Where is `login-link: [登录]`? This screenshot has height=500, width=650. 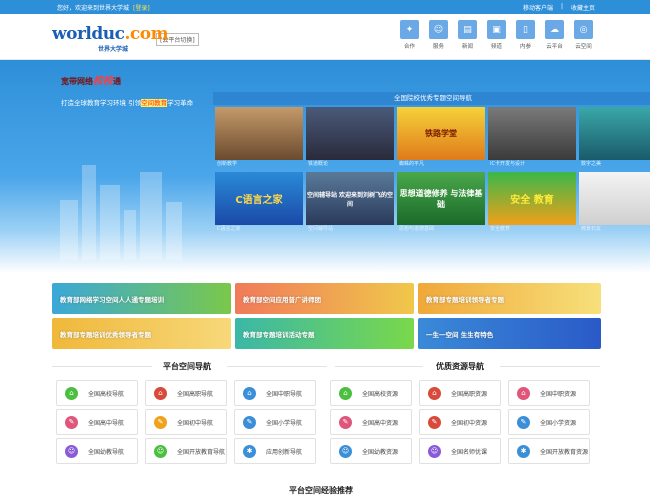
login-link: [登录] is located at coordinates (141, 7).